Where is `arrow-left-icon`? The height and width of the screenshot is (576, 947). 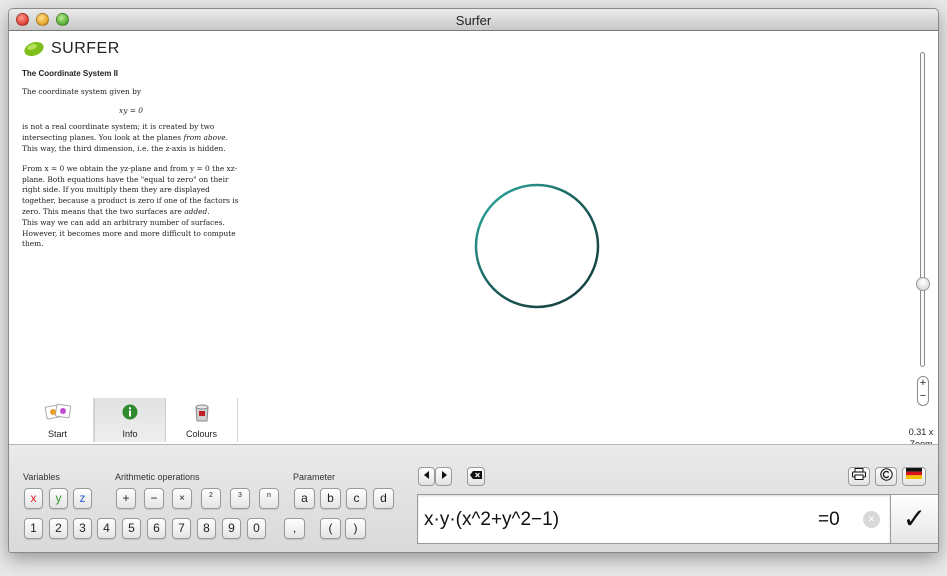
arrow-left-icon is located at coordinates (426, 475).